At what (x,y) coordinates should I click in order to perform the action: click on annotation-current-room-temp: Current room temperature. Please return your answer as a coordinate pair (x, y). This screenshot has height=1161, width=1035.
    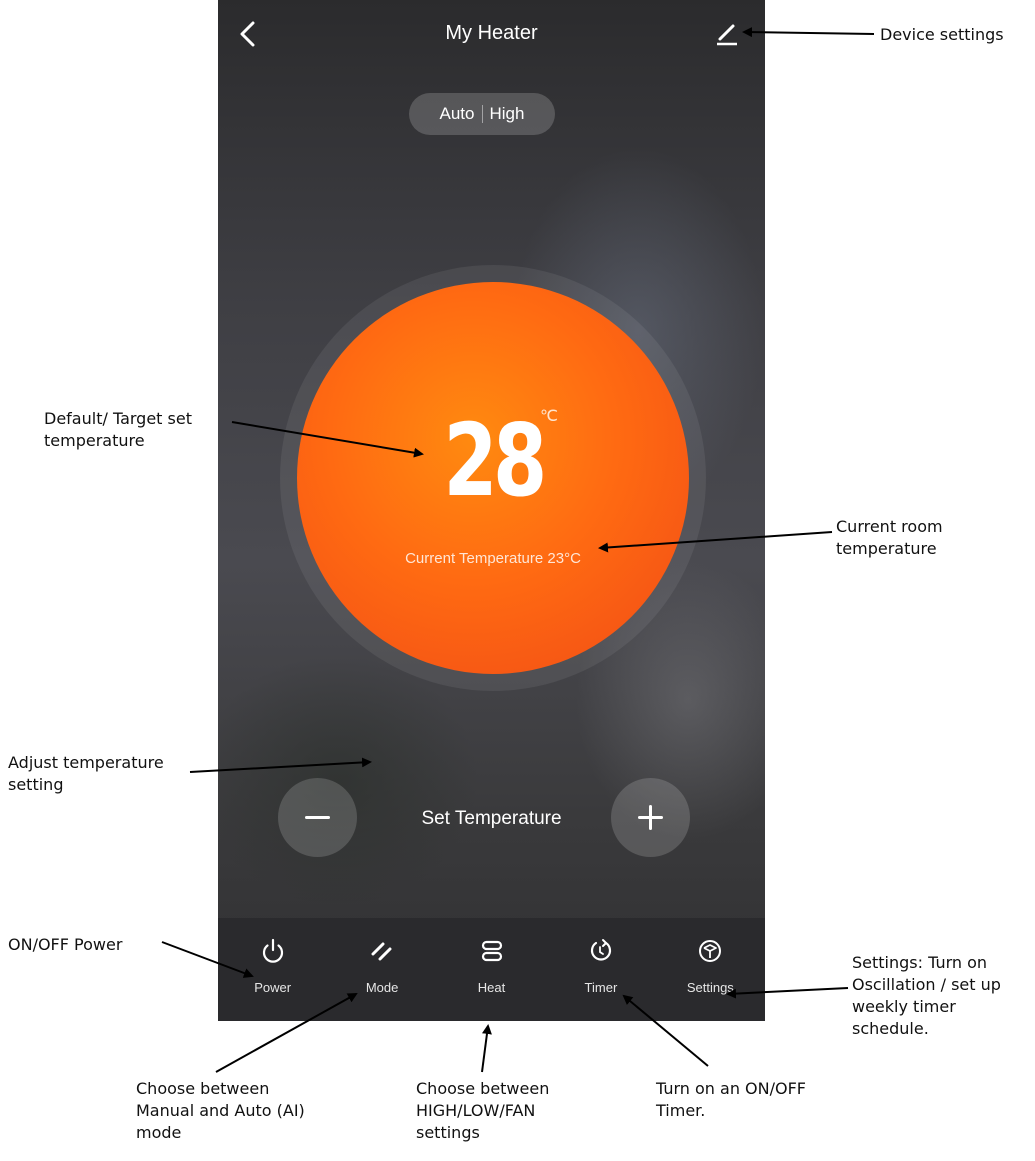
    Looking at the image, I should click on (889, 537).